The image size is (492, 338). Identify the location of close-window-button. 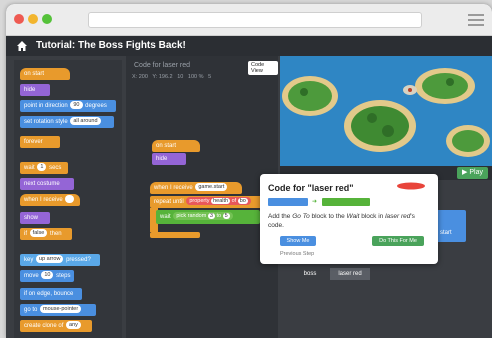
(19, 19).